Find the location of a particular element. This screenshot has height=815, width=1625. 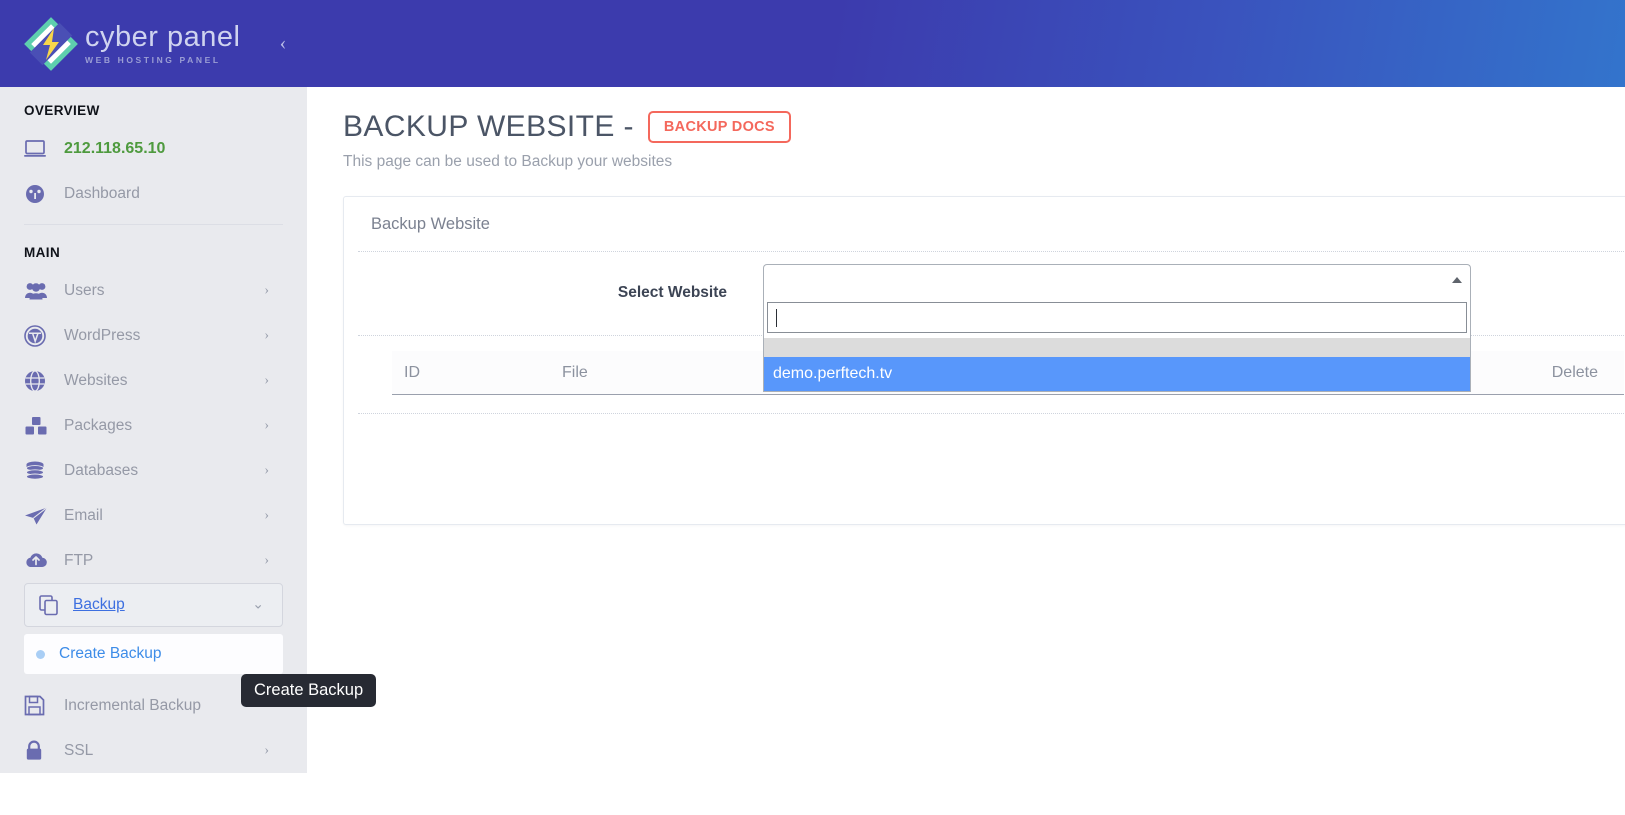

paper-plane-icon is located at coordinates (44, 516).